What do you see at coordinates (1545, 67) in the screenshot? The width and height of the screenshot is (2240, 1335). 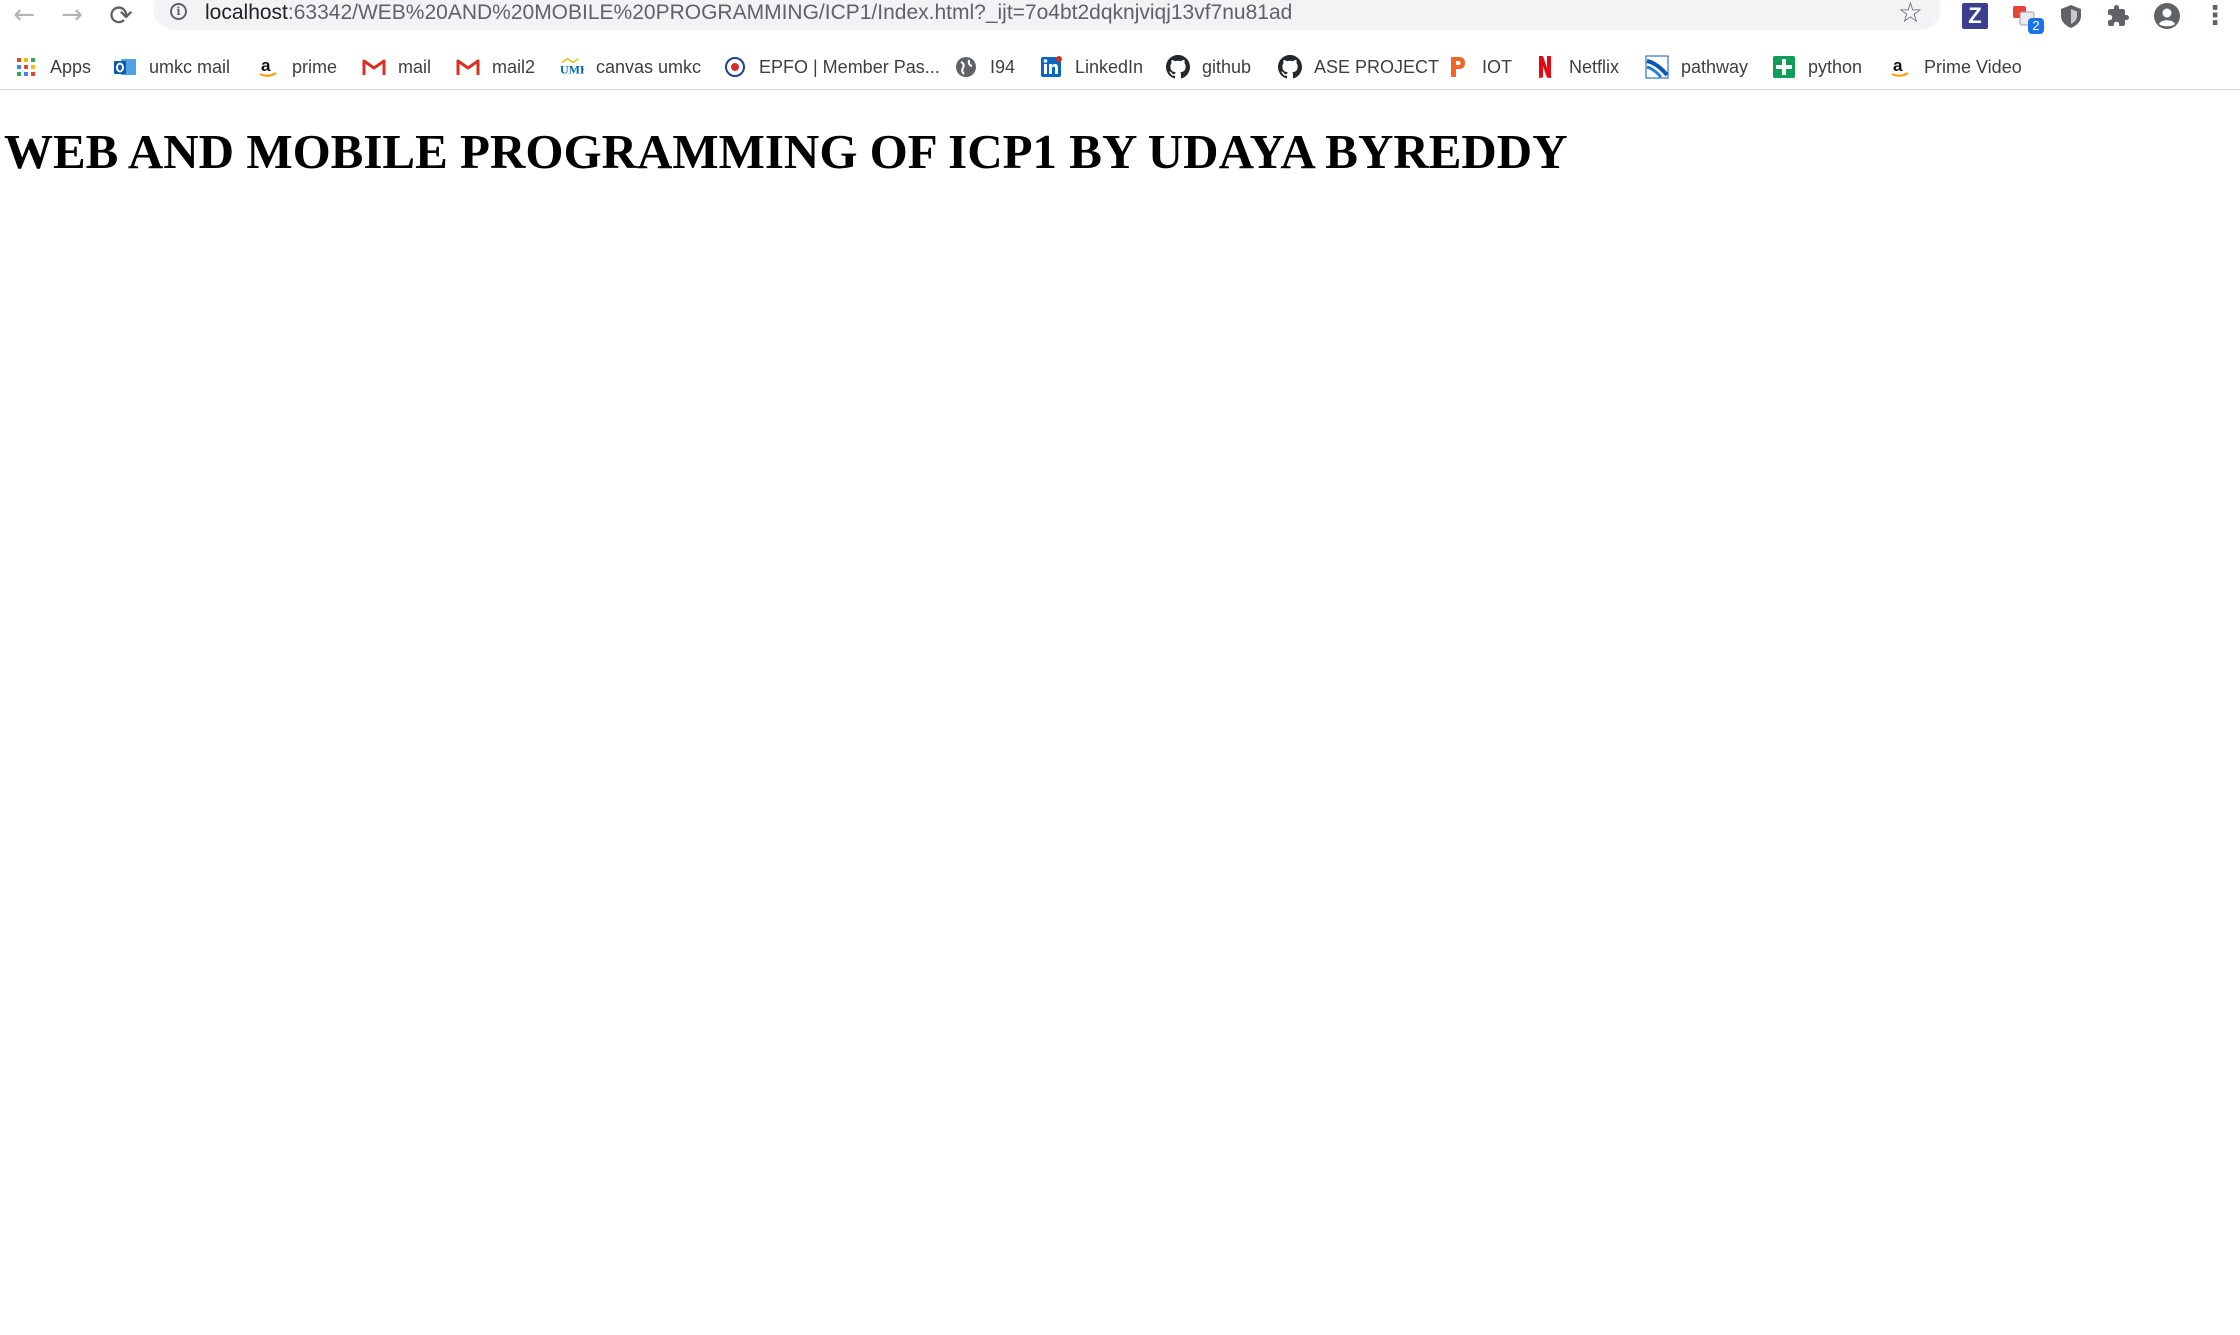 I see `netflix-icon` at bounding box center [1545, 67].